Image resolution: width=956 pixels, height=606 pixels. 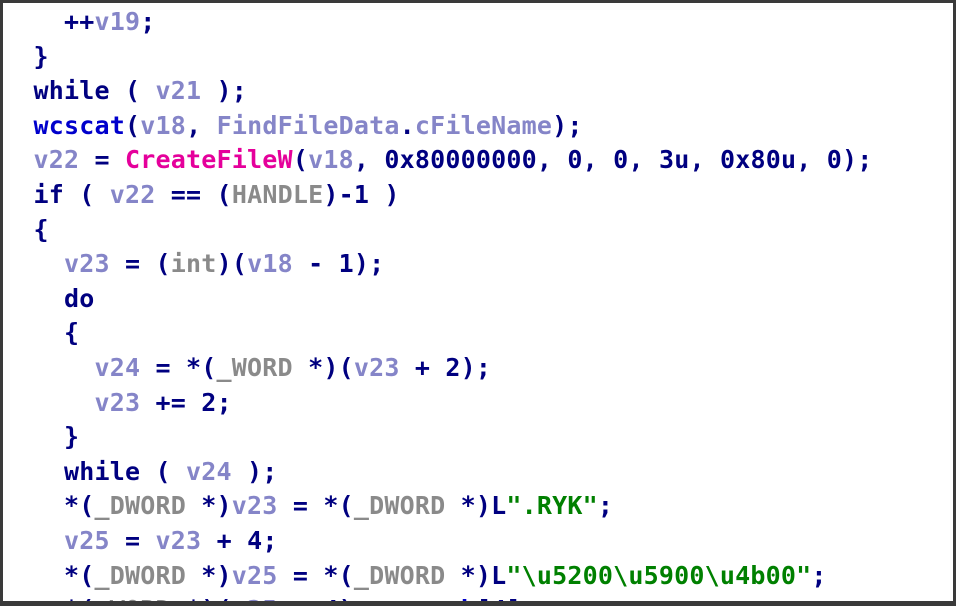 What do you see at coordinates (49, 506) in the screenshot?
I see `code-token: *(` at bounding box center [49, 506].